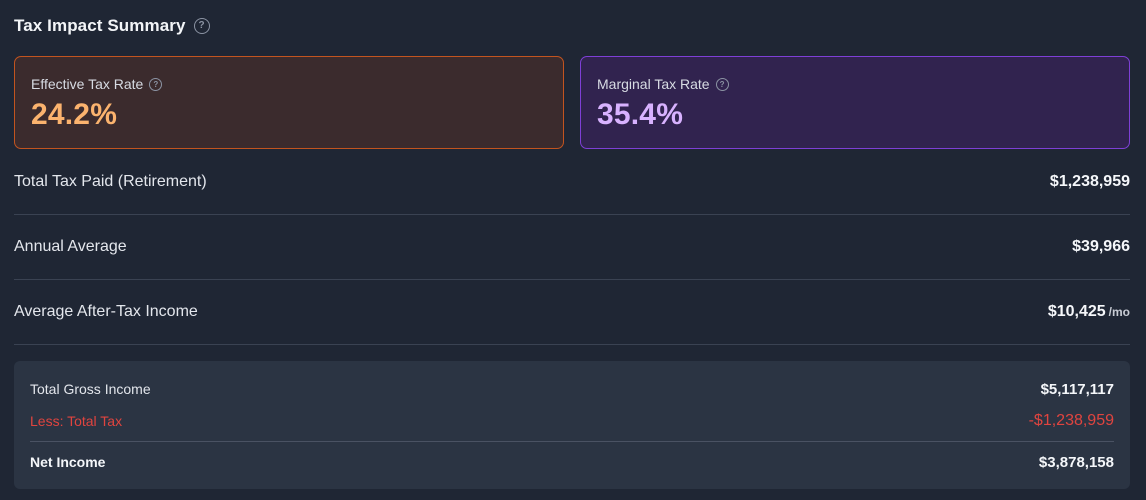  Describe the element at coordinates (1071, 420) in the screenshot. I see `total-tax-value: -$1,238,959` at that location.